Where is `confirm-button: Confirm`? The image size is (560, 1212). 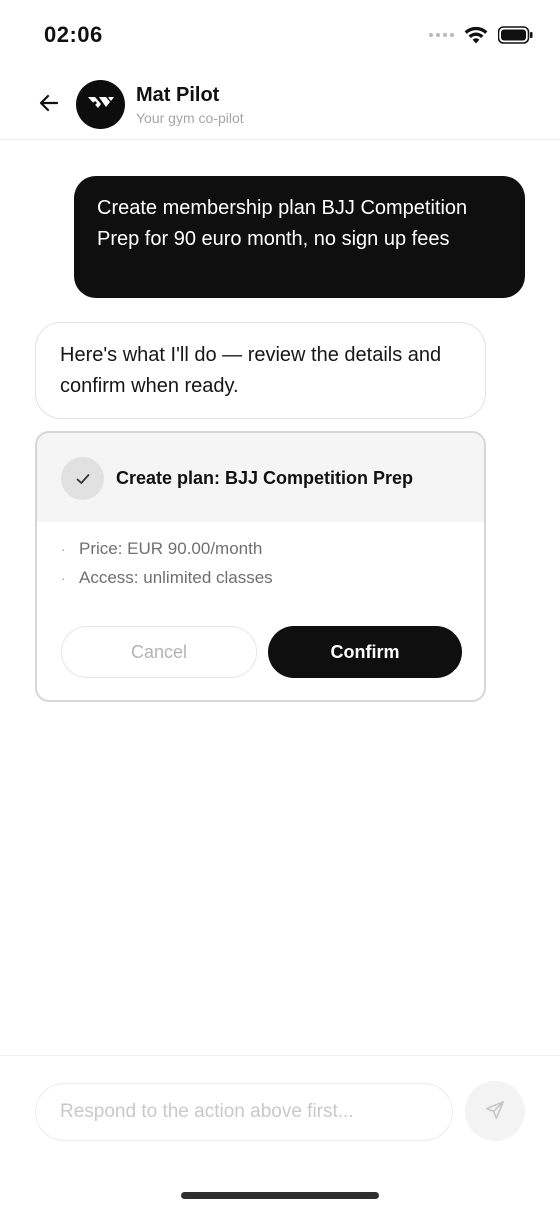 confirm-button: Confirm is located at coordinates (365, 652).